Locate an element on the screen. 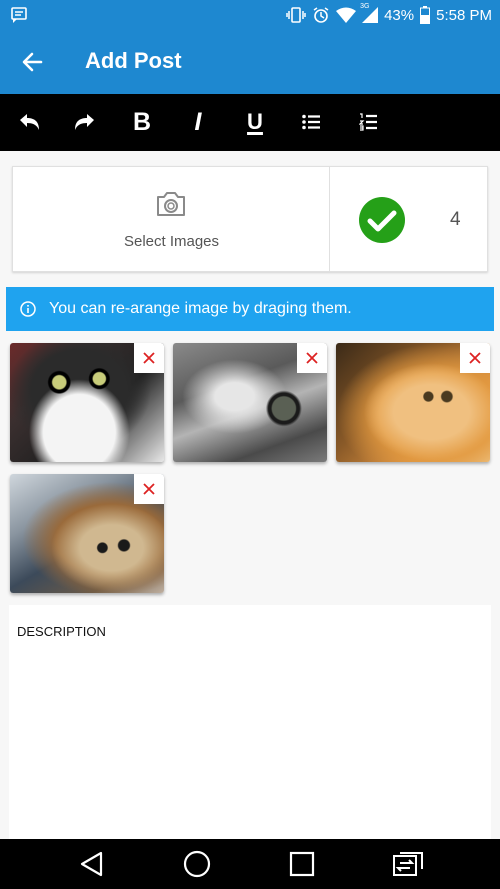 This screenshot has width=500, height=889. image-picker-card: Select Images 4 is located at coordinates (250, 219).